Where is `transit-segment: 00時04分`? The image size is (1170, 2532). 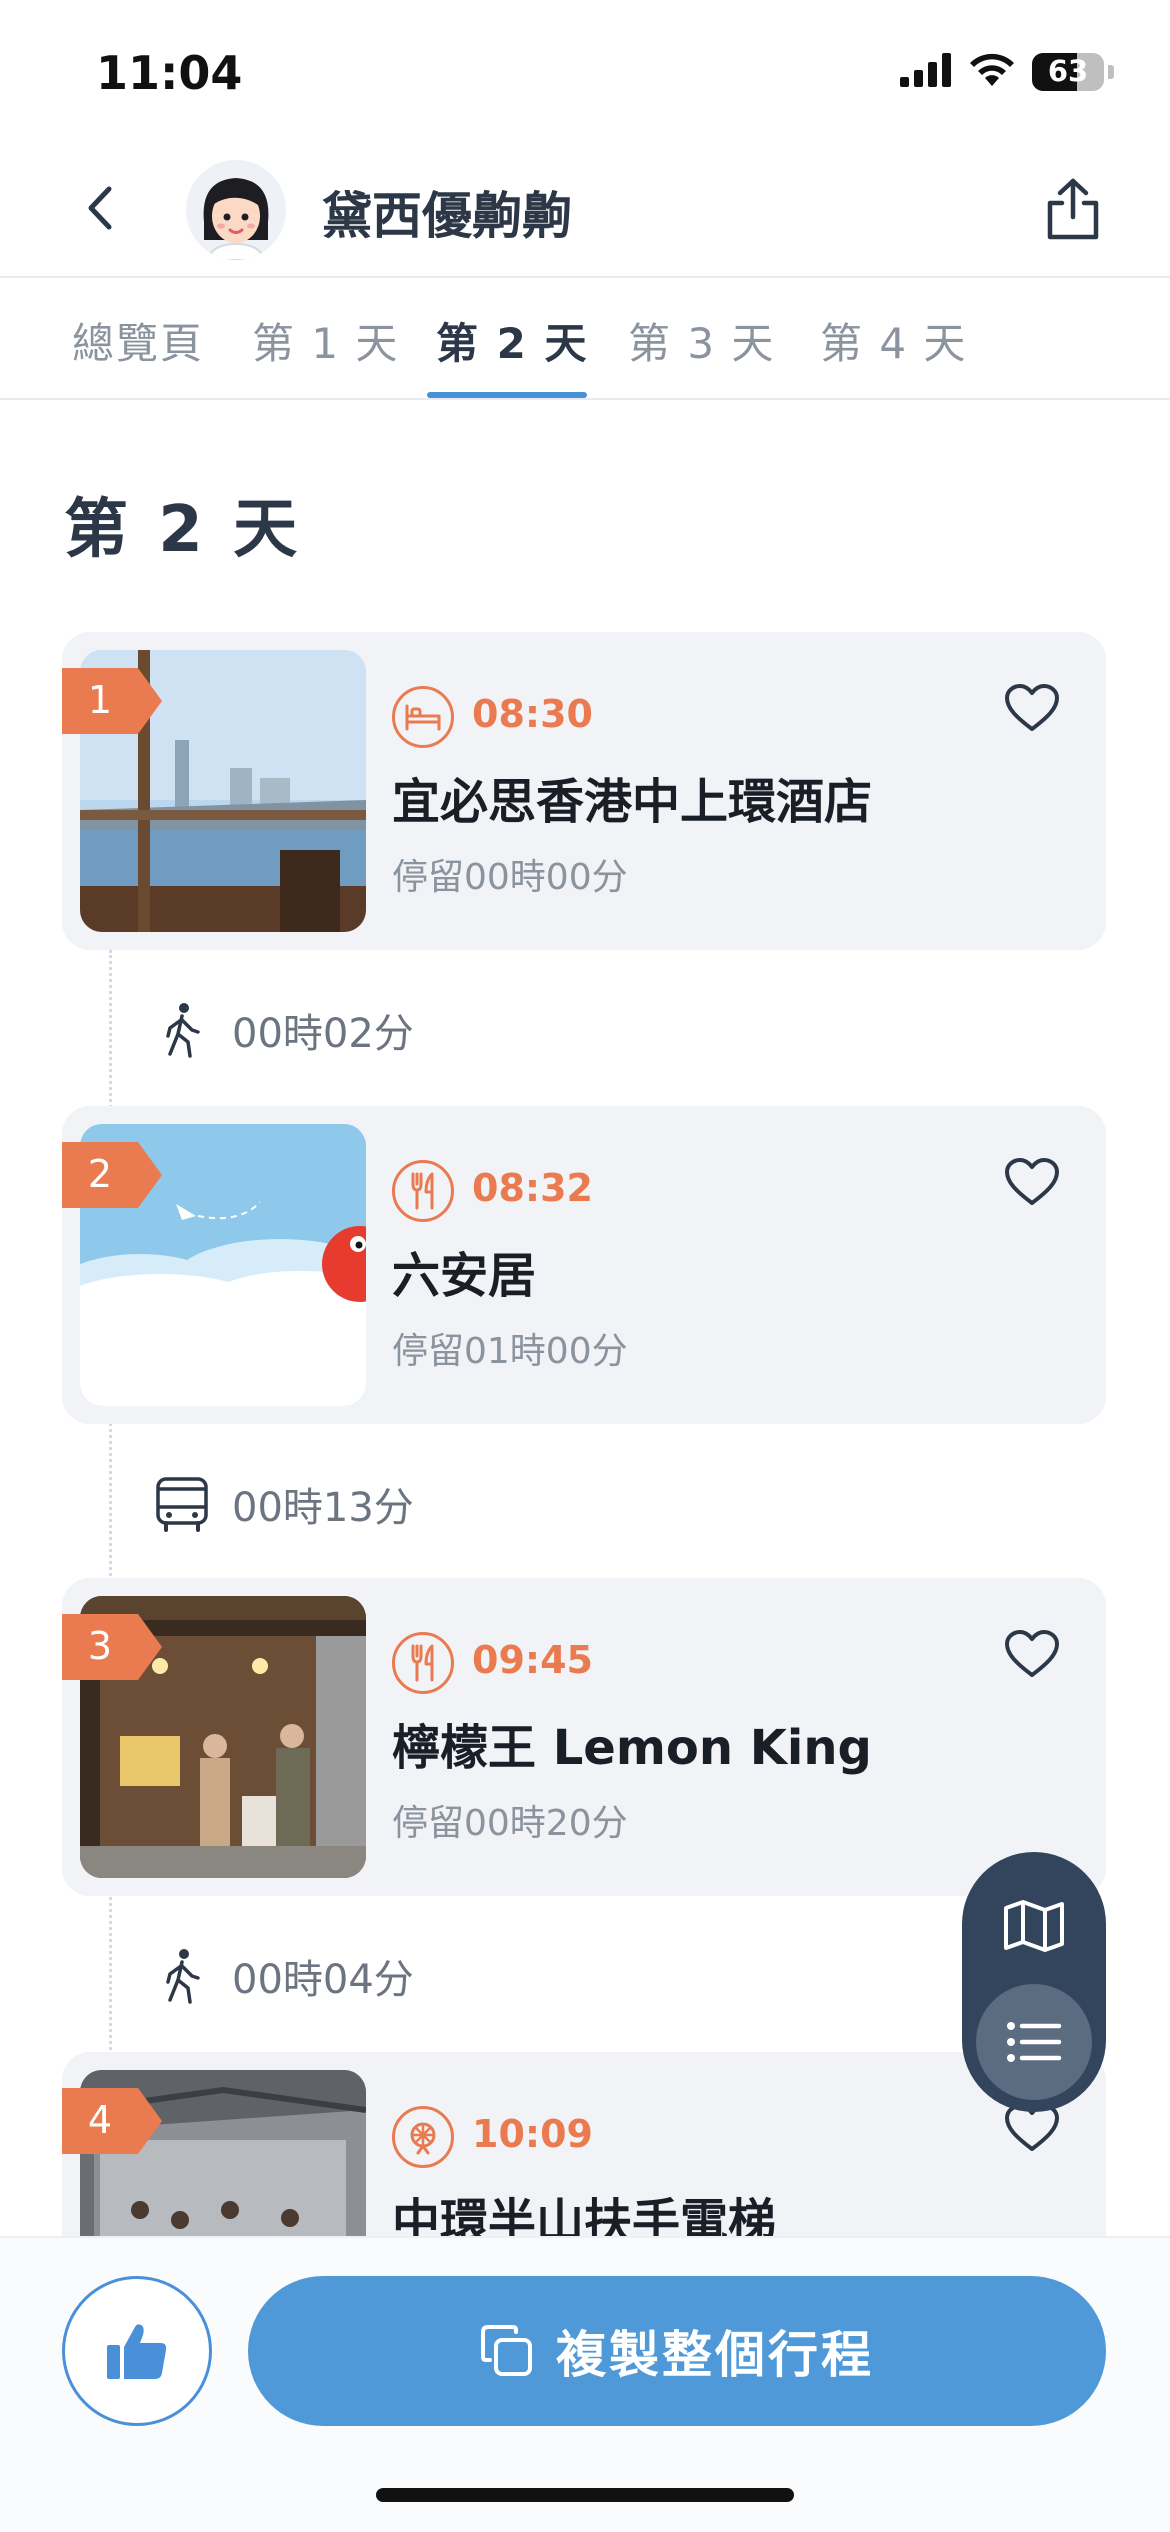 transit-segment: 00時04分 is located at coordinates (282, 1976).